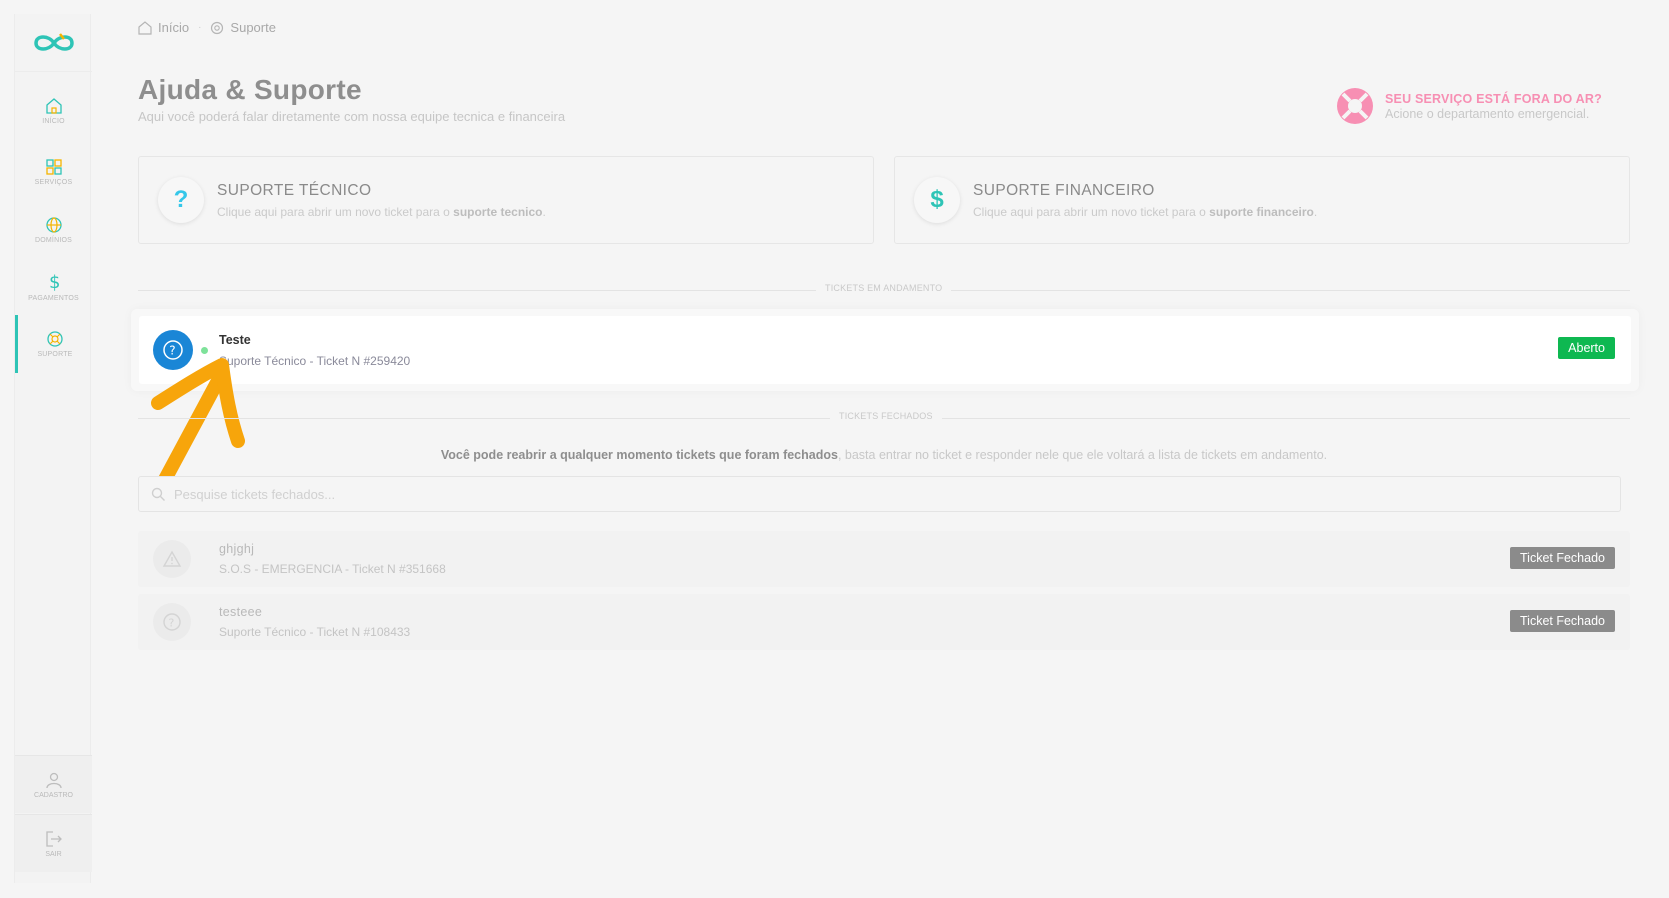 This screenshot has width=1669, height=898. What do you see at coordinates (332, 569) in the screenshot?
I see `ticket-subtitle: S.O.S - EMERGENCIA - Ticket N #351668` at bounding box center [332, 569].